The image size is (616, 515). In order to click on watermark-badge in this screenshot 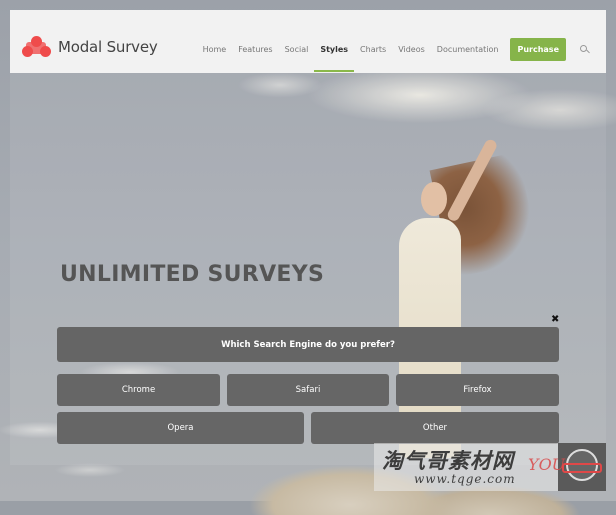, I will do `click(582, 467)`.